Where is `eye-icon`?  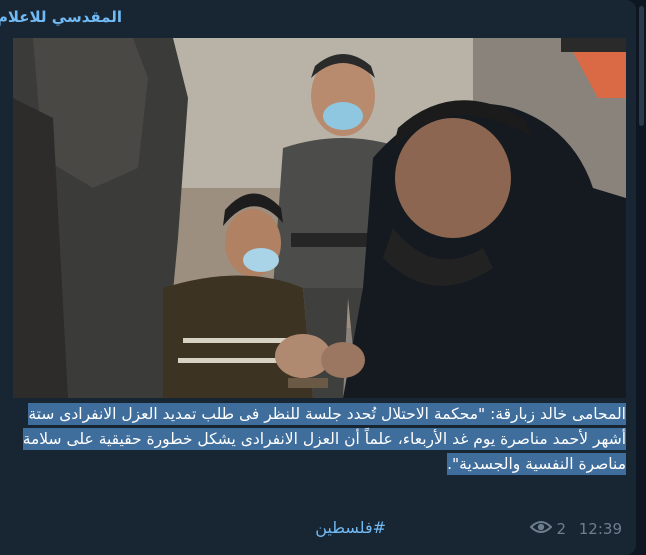
eye-icon is located at coordinates (541, 529).